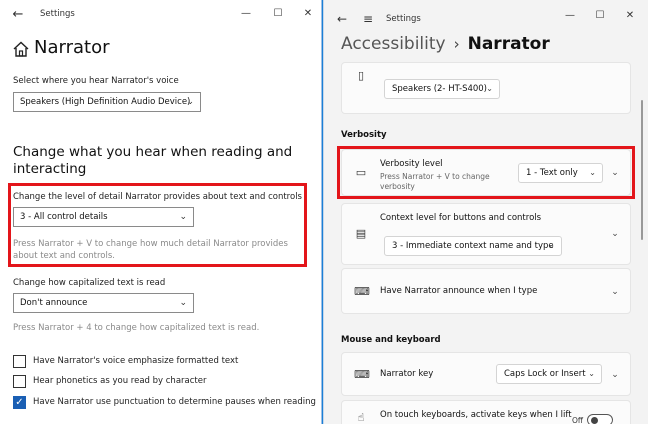 This screenshot has width=648, height=424. Describe the element at coordinates (364, 135) in the screenshot. I see `verbosity-section-label: Verbosity` at that location.